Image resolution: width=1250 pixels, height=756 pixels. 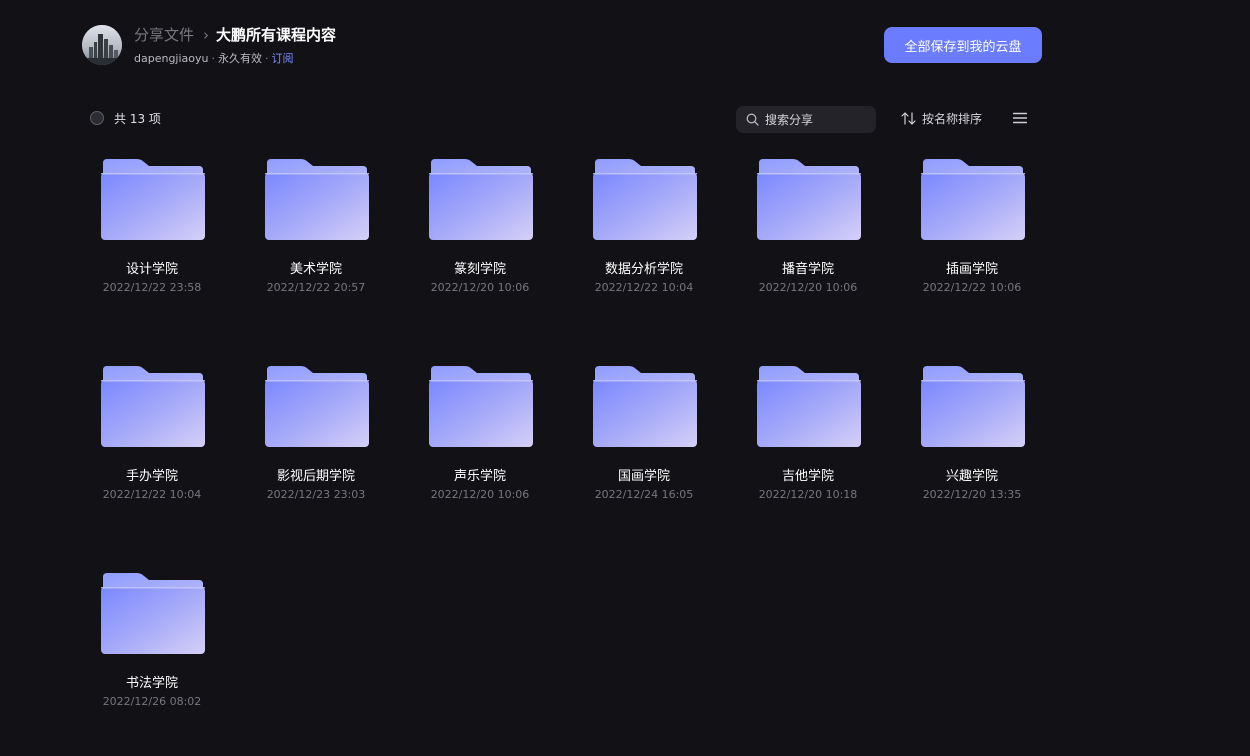 What do you see at coordinates (908, 118) in the screenshot?
I see `sort-arrows-icon` at bounding box center [908, 118].